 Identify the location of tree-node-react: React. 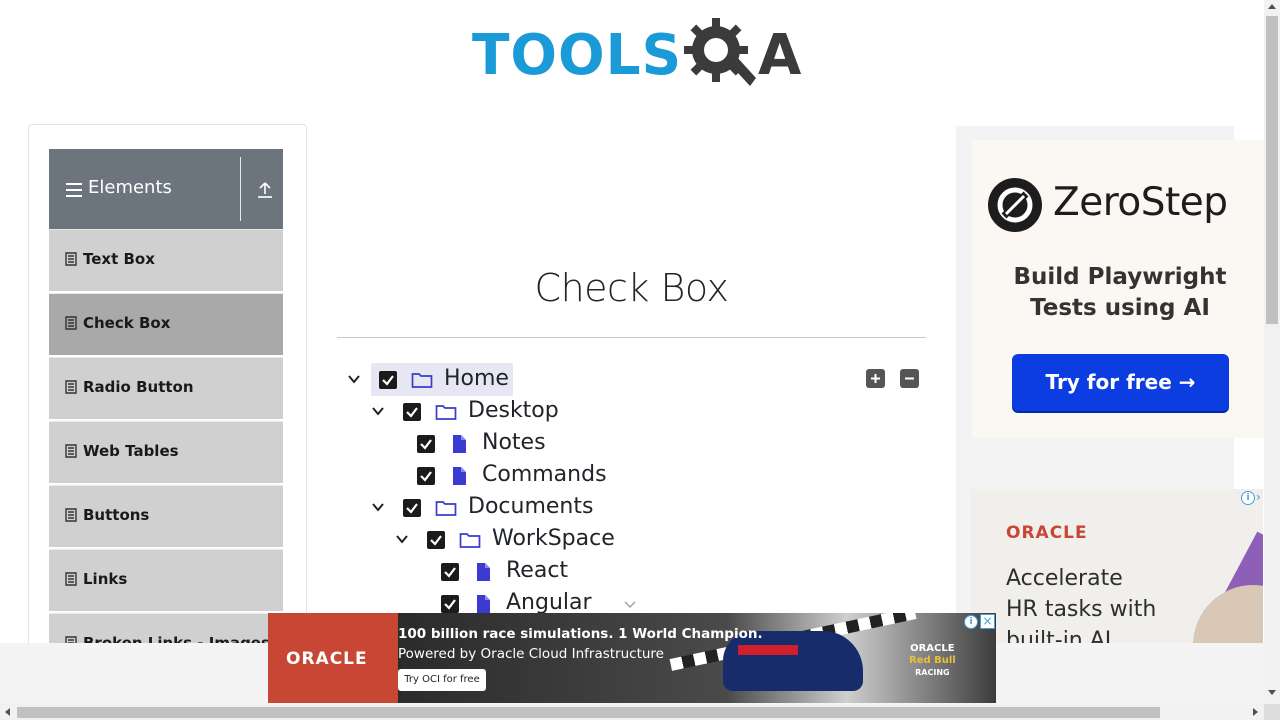
(531, 572).